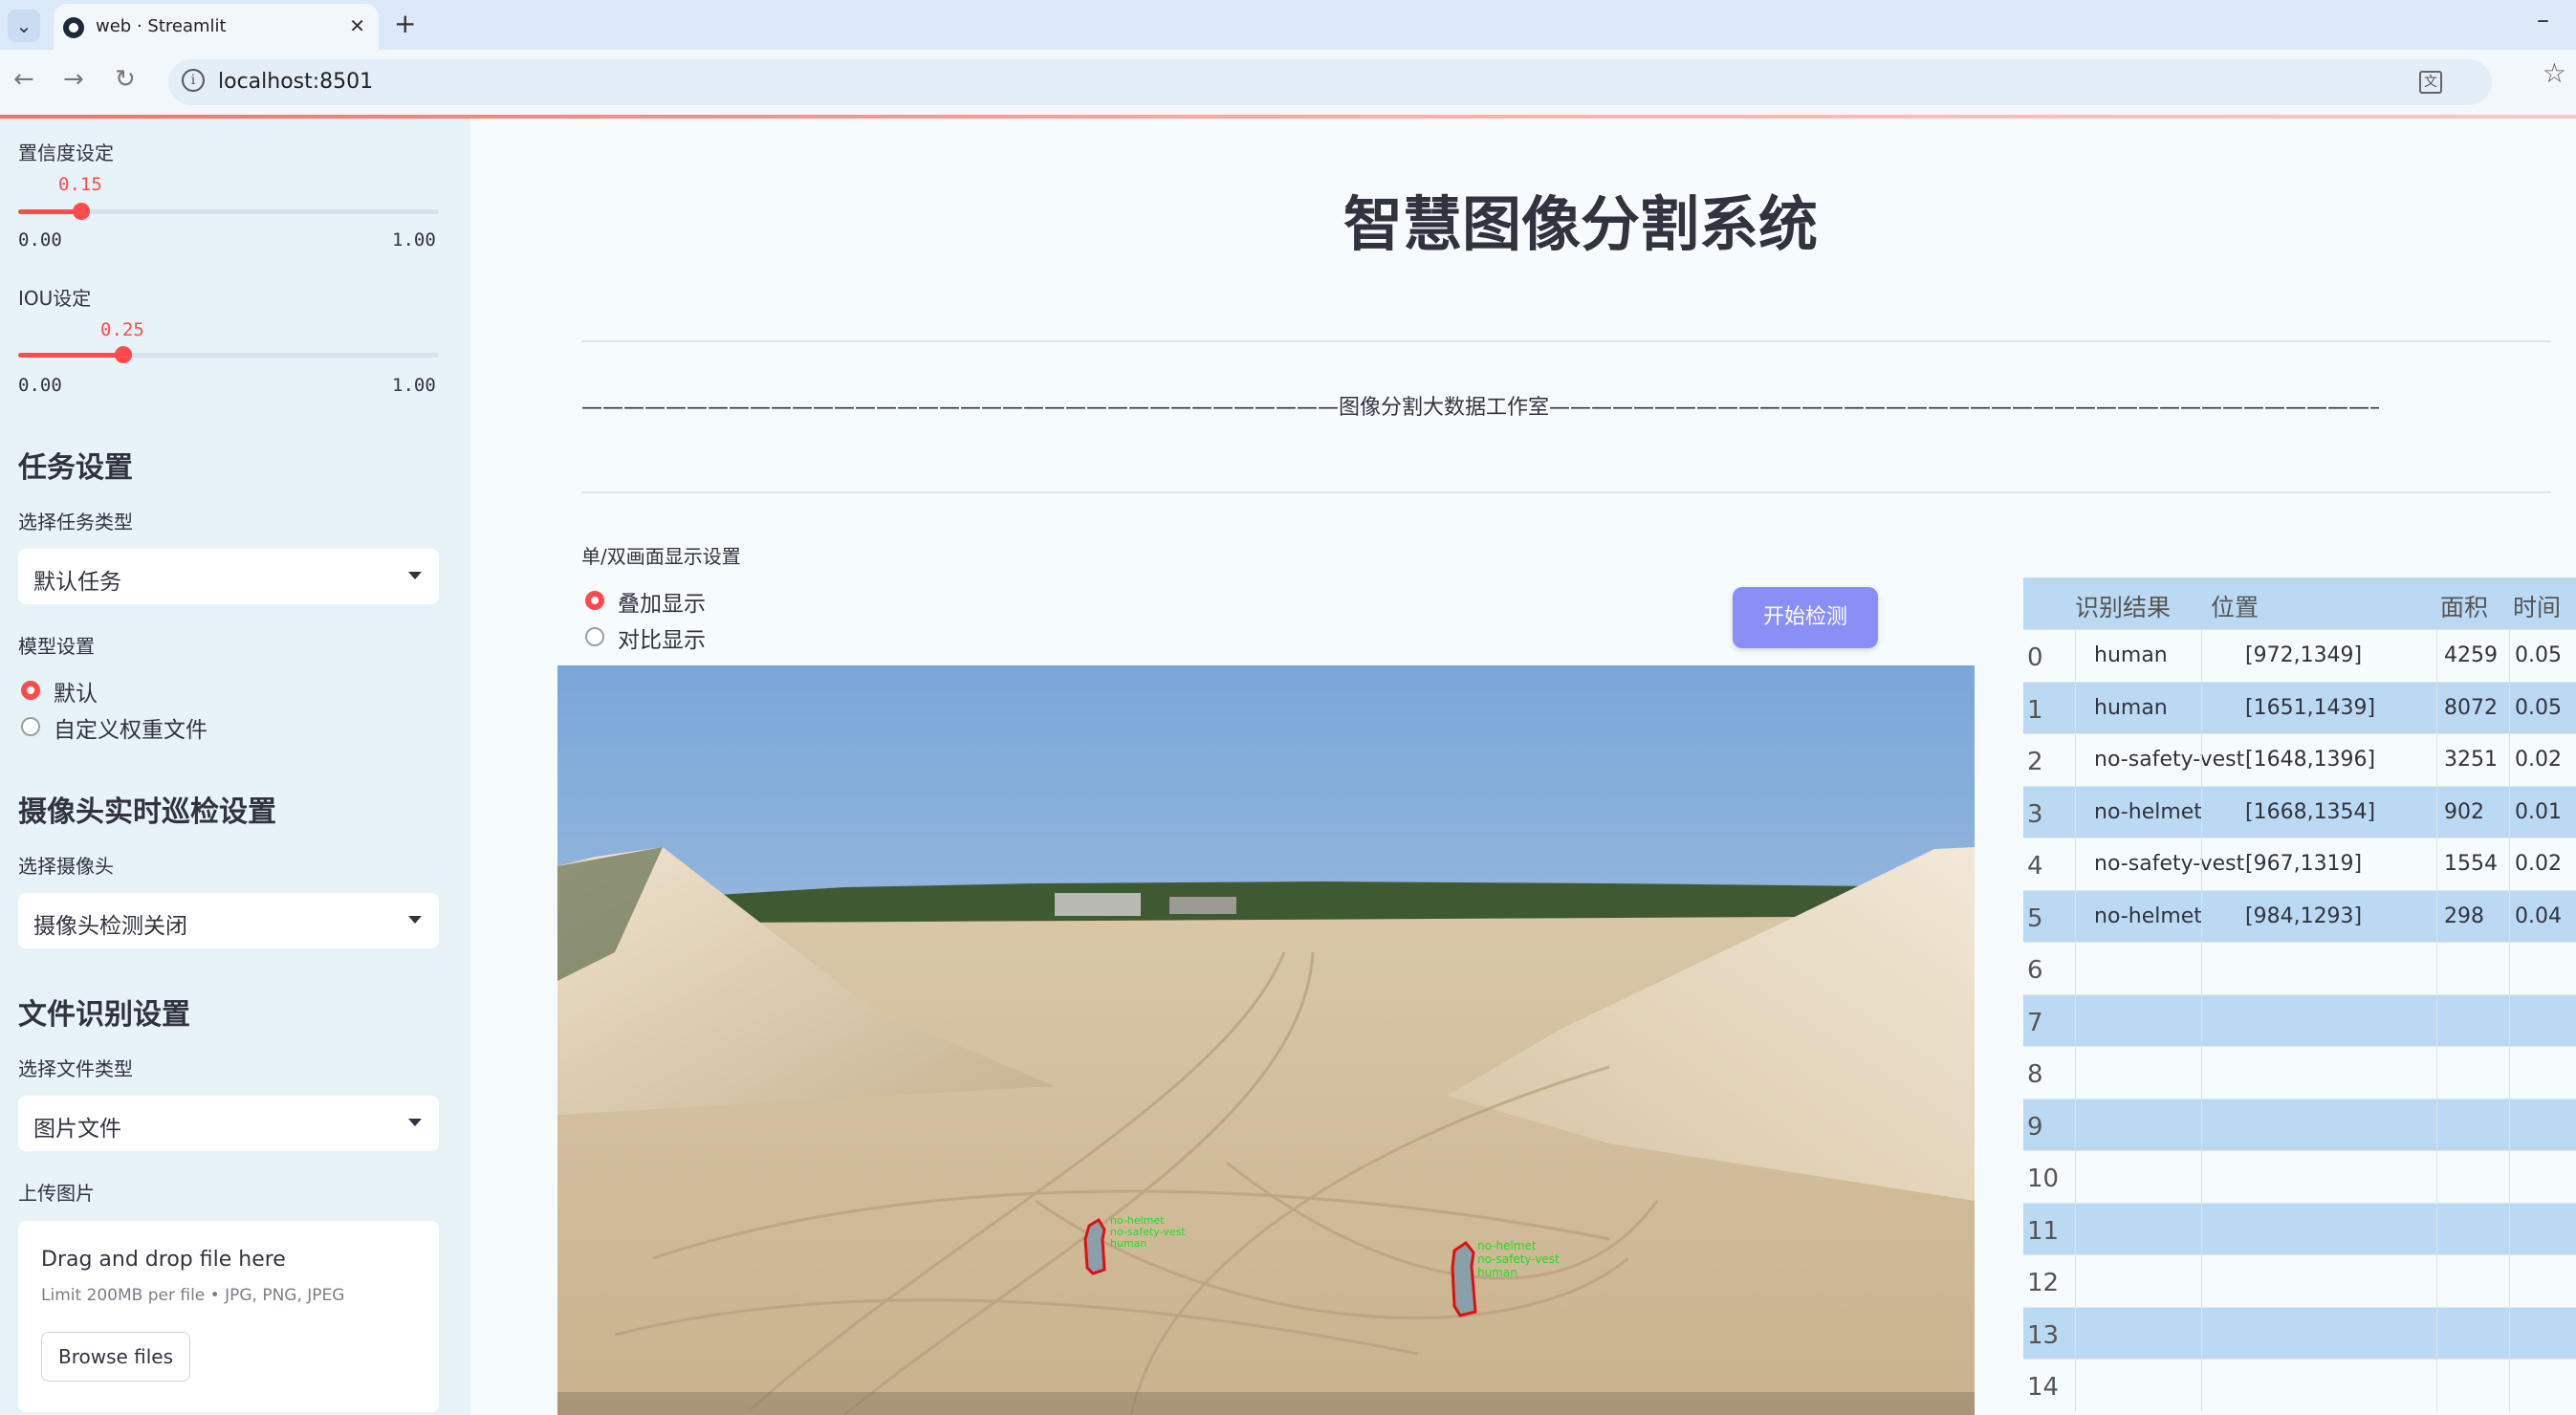  I want to click on file-type-value: 图片文件, so click(77, 1129).